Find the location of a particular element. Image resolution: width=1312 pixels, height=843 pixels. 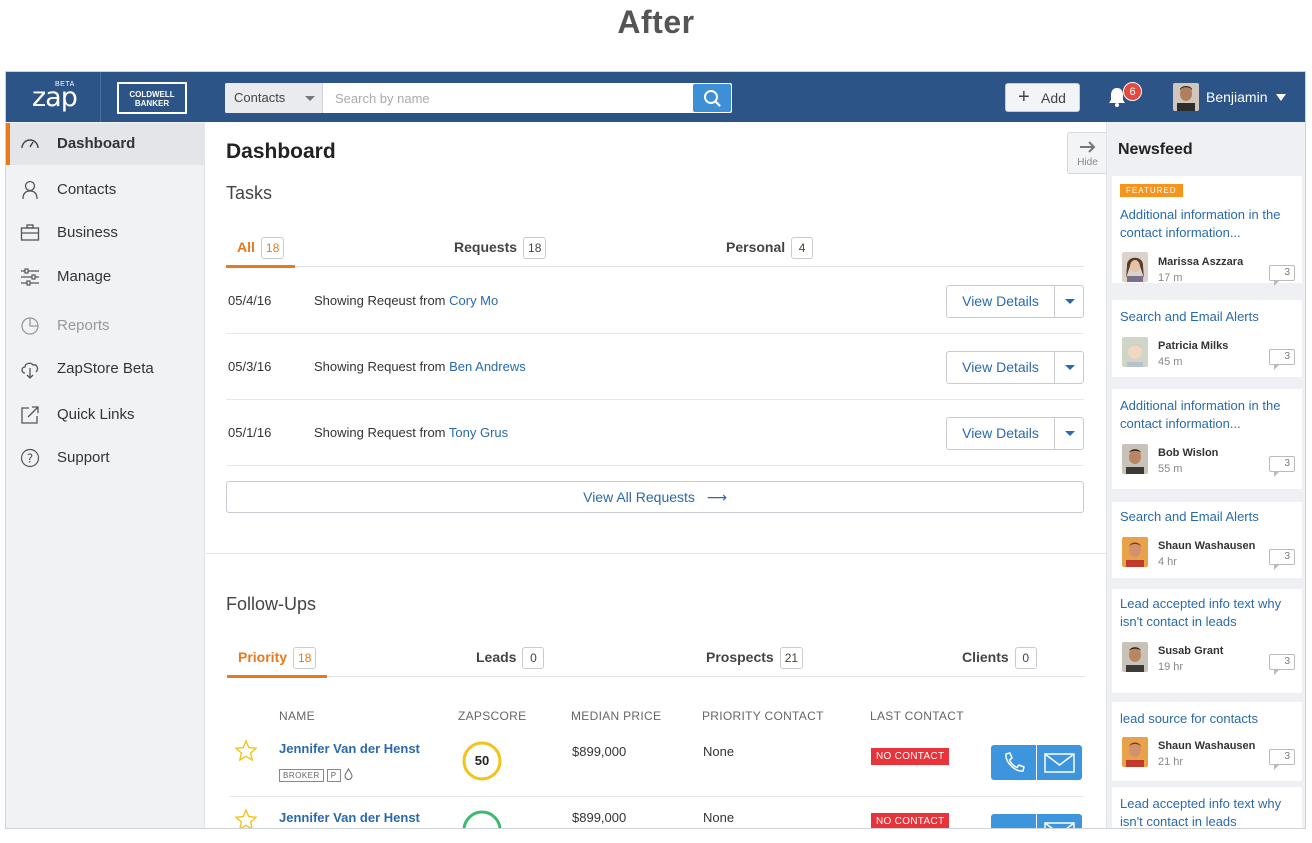

tab-priority: Priority 18 is located at coordinates (277, 662).